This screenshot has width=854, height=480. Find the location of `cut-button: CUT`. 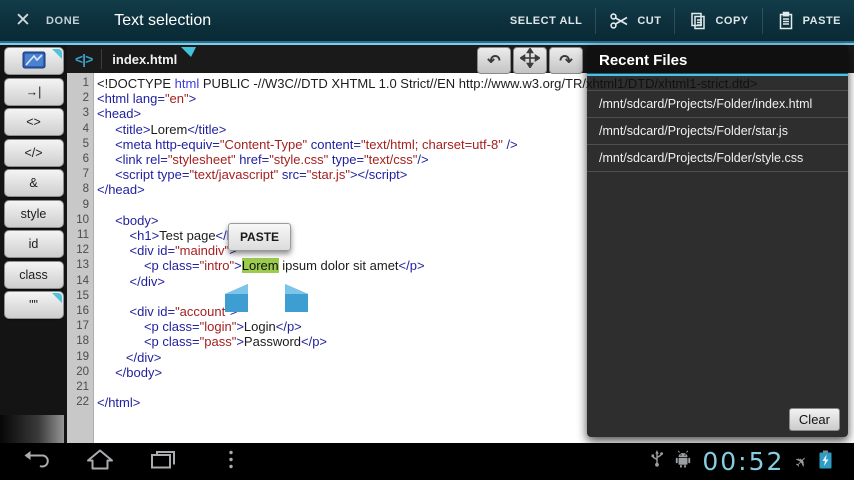

cut-button: CUT is located at coordinates (635, 20).